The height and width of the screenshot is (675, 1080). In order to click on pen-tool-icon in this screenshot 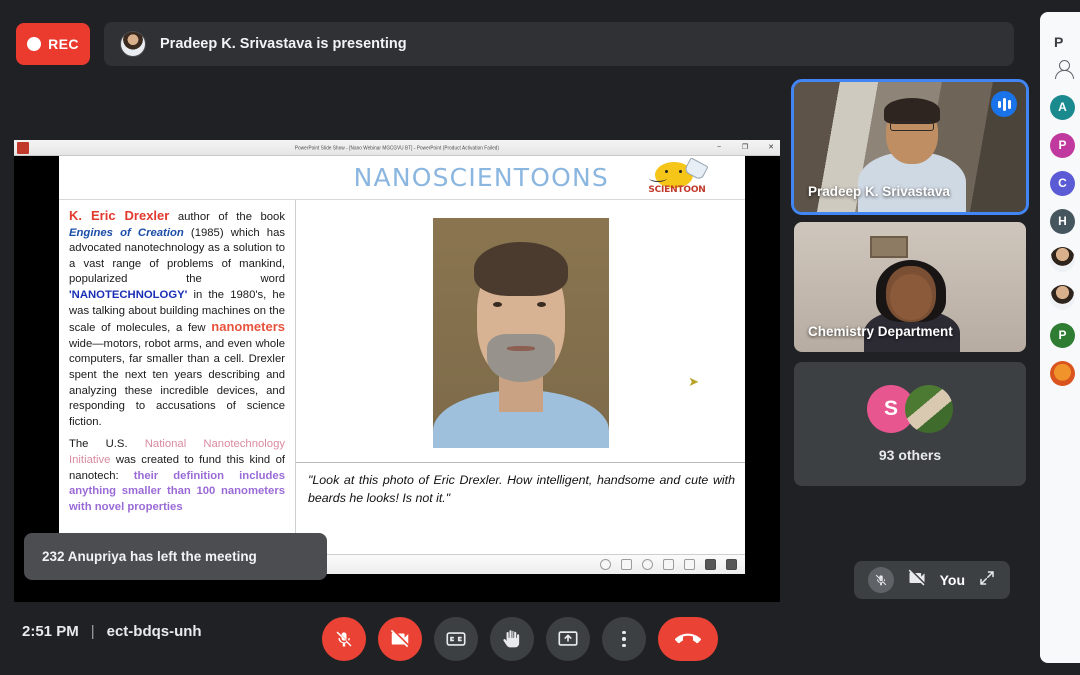, I will do `click(626, 564)`.